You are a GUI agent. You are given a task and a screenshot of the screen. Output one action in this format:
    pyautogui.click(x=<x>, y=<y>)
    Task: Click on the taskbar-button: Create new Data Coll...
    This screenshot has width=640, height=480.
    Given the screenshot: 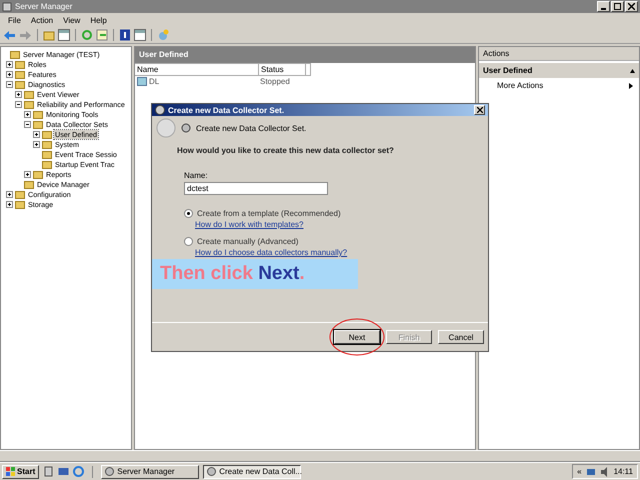 What is the action you would take?
    pyautogui.click(x=252, y=471)
    